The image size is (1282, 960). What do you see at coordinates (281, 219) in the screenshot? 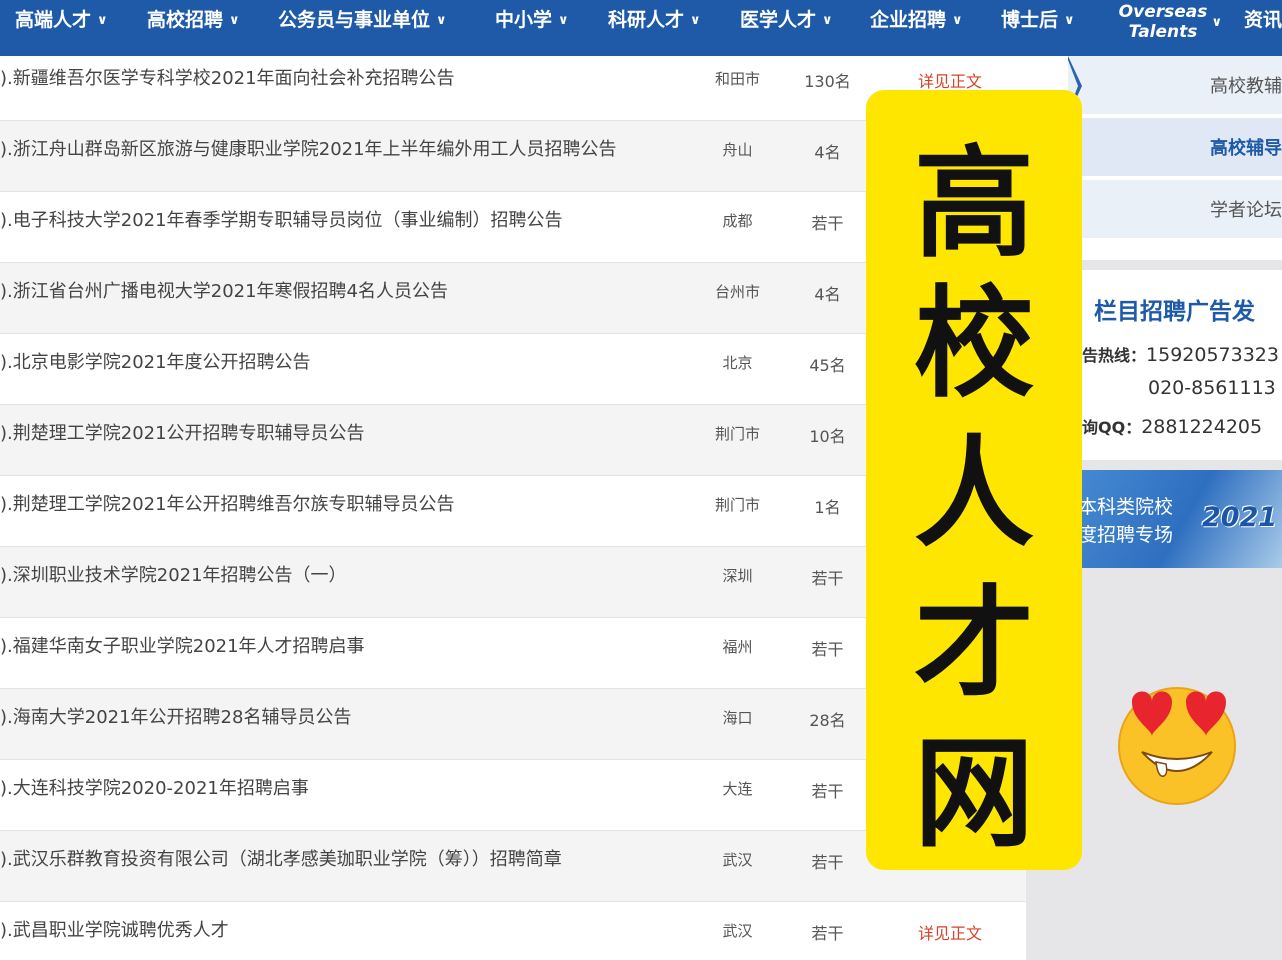
I see `job-title-link: ).电子科技大学2021年春季学期专职辅导员岗位（事业编制）招聘公告` at bounding box center [281, 219].